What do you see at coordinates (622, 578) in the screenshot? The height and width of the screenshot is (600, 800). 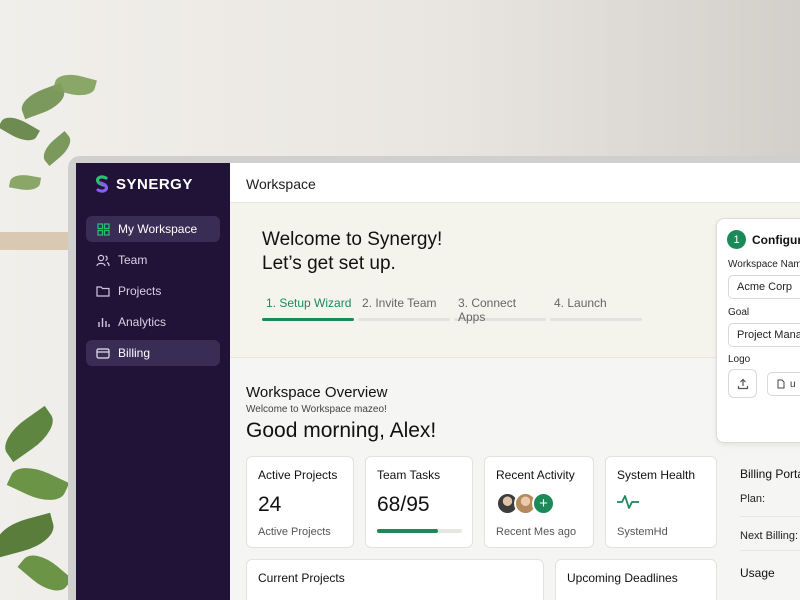 I see `card-title: Upcoming Deadlines` at bounding box center [622, 578].